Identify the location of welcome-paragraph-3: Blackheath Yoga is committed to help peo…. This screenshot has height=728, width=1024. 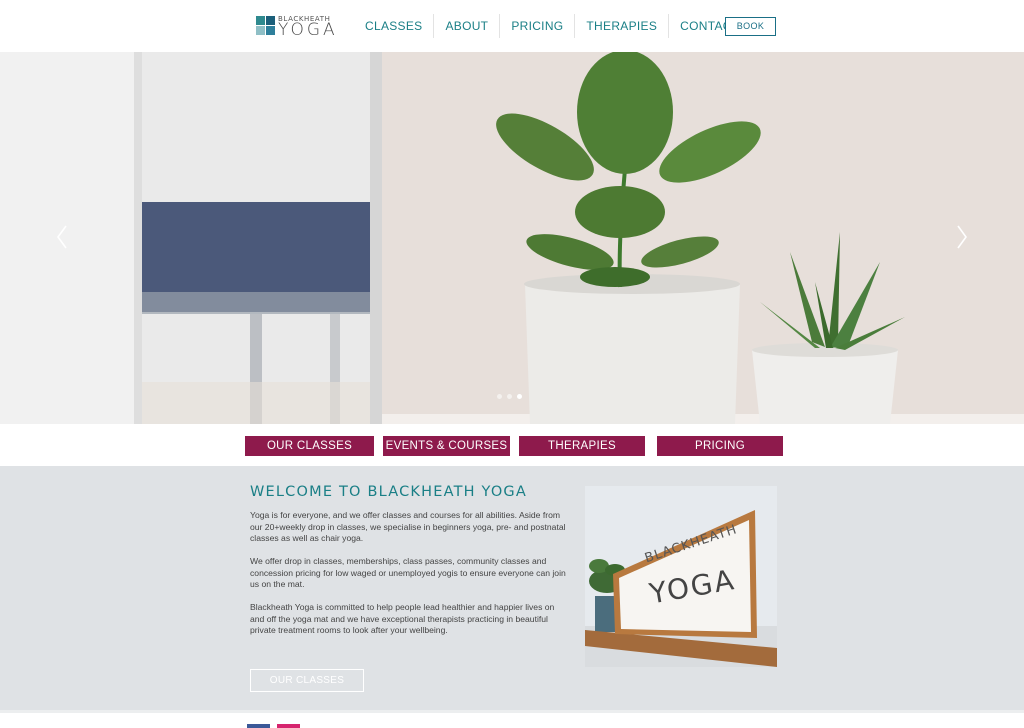
(402, 618).